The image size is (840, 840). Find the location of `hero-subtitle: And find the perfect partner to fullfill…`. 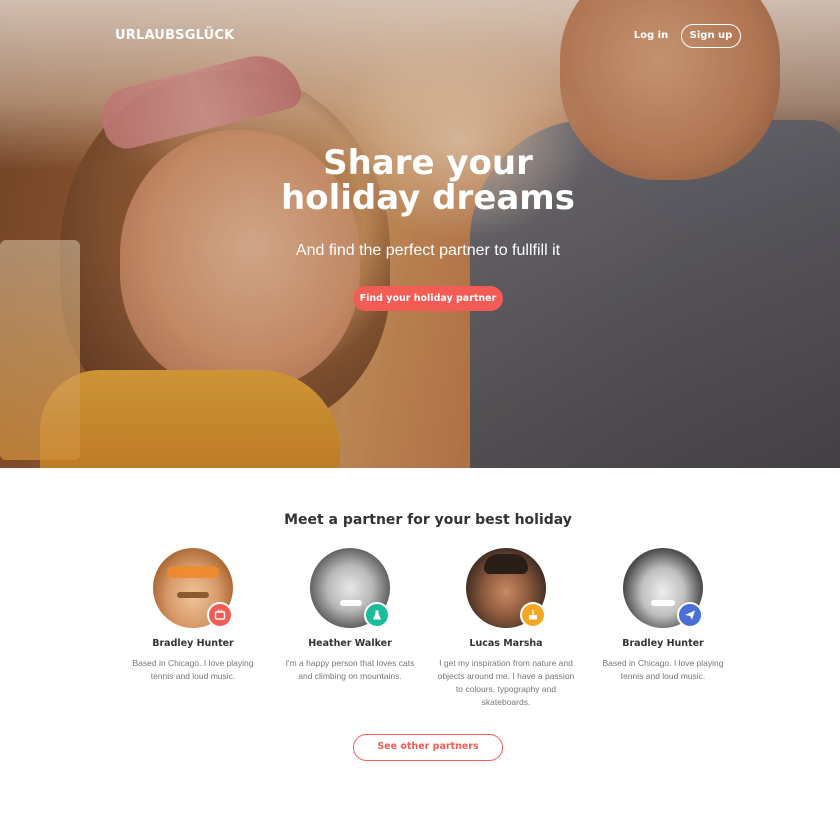

hero-subtitle: And find the perfect partner to fullfill… is located at coordinates (428, 250).